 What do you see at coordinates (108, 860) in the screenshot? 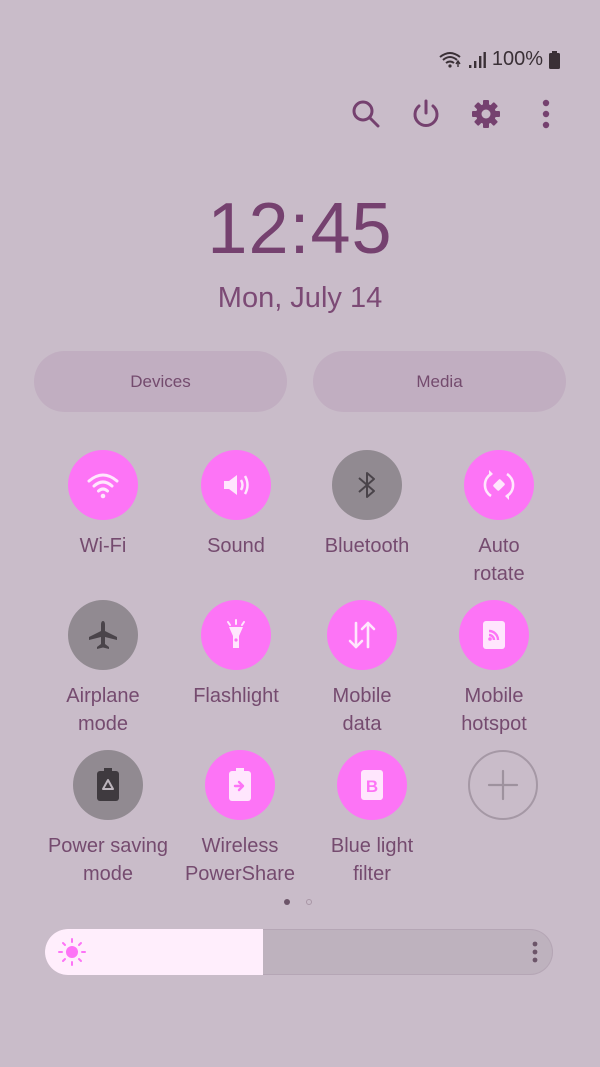
I see `tile-label: Power saving mode` at bounding box center [108, 860].